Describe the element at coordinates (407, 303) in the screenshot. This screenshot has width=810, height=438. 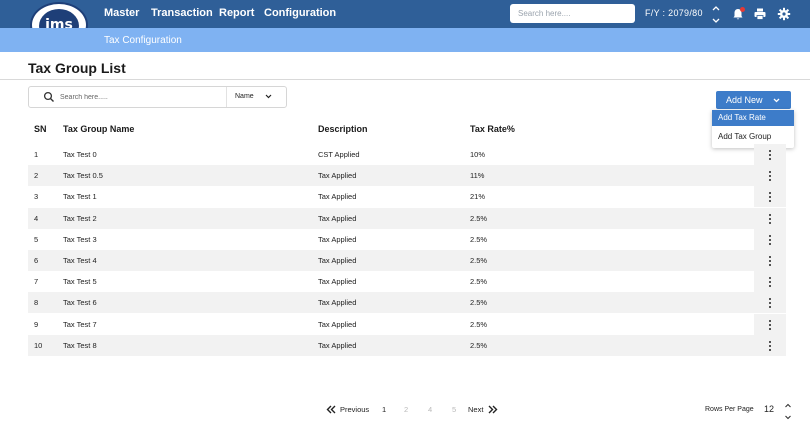
I see `table-row: 8 Tax Test 6 Tax Applied 2.5%` at that location.